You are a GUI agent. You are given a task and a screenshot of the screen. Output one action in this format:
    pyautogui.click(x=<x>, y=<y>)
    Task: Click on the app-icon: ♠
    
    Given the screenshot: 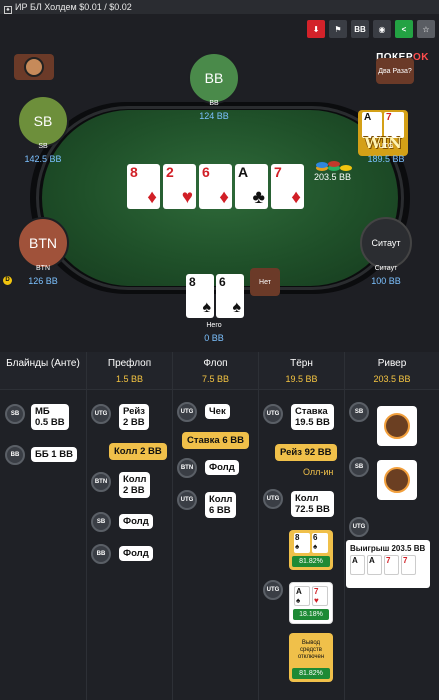 What is the action you would take?
    pyautogui.click(x=8, y=10)
    